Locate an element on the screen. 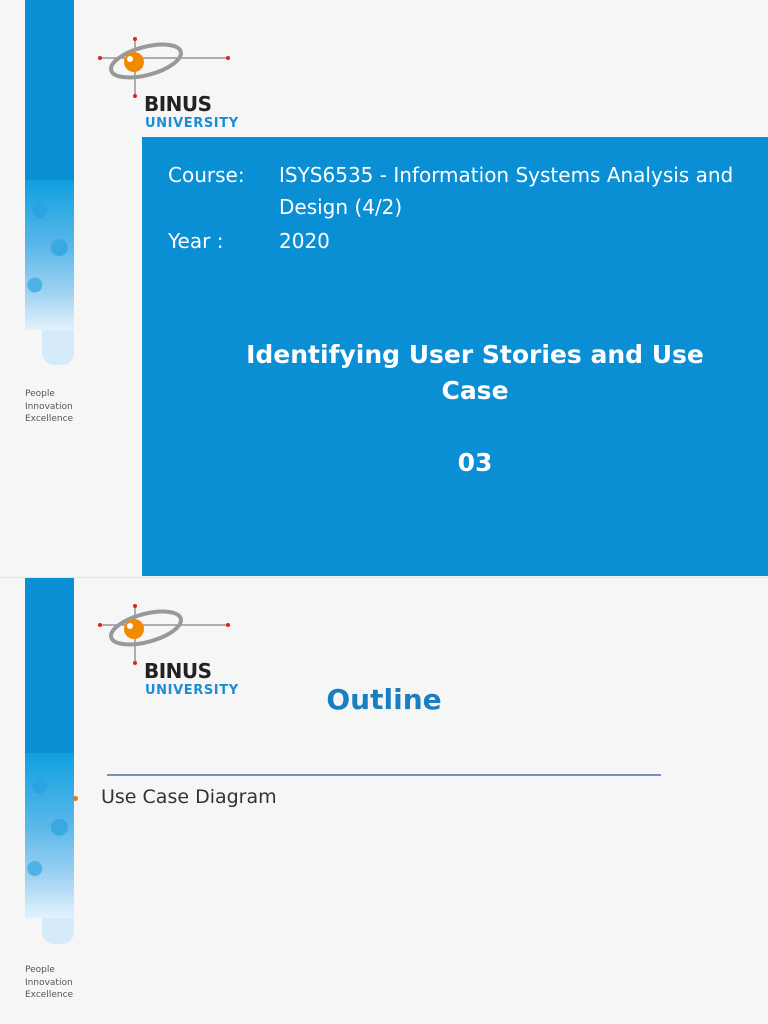  course-label: Course: is located at coordinates (206, 175).